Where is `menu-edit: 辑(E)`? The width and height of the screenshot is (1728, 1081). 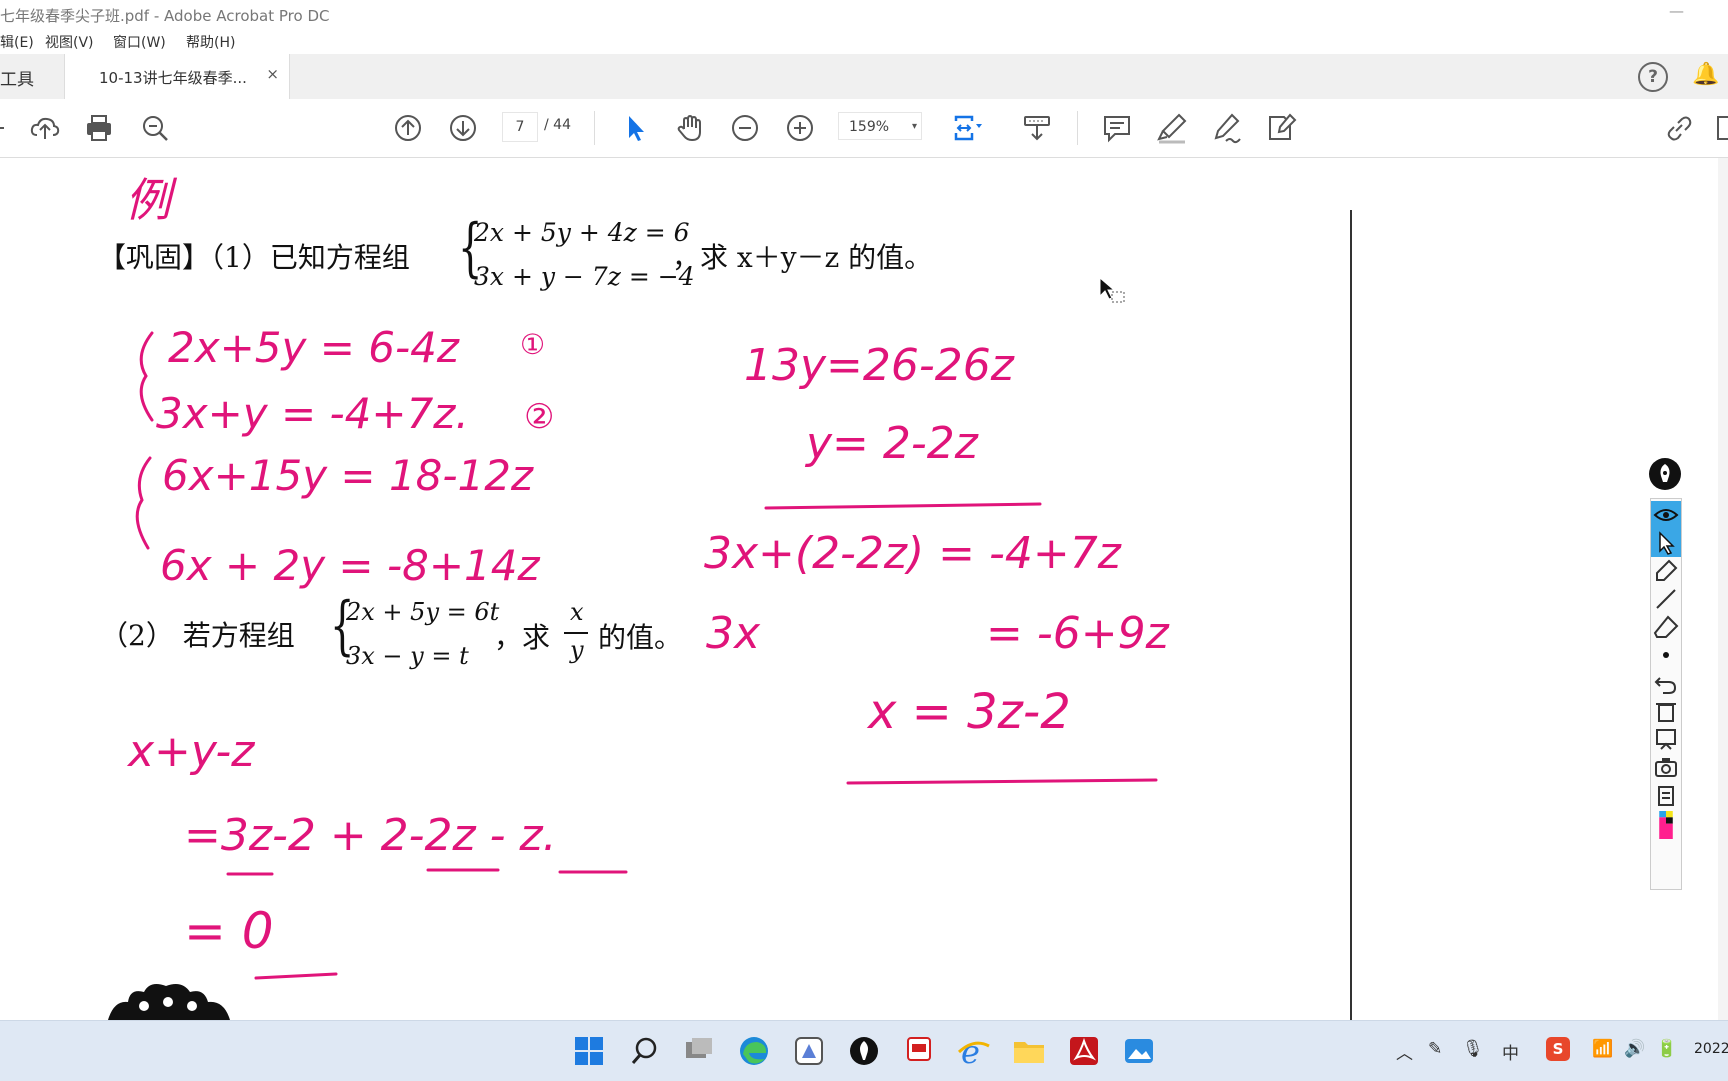
menu-edit: 辑(E) is located at coordinates (17, 42).